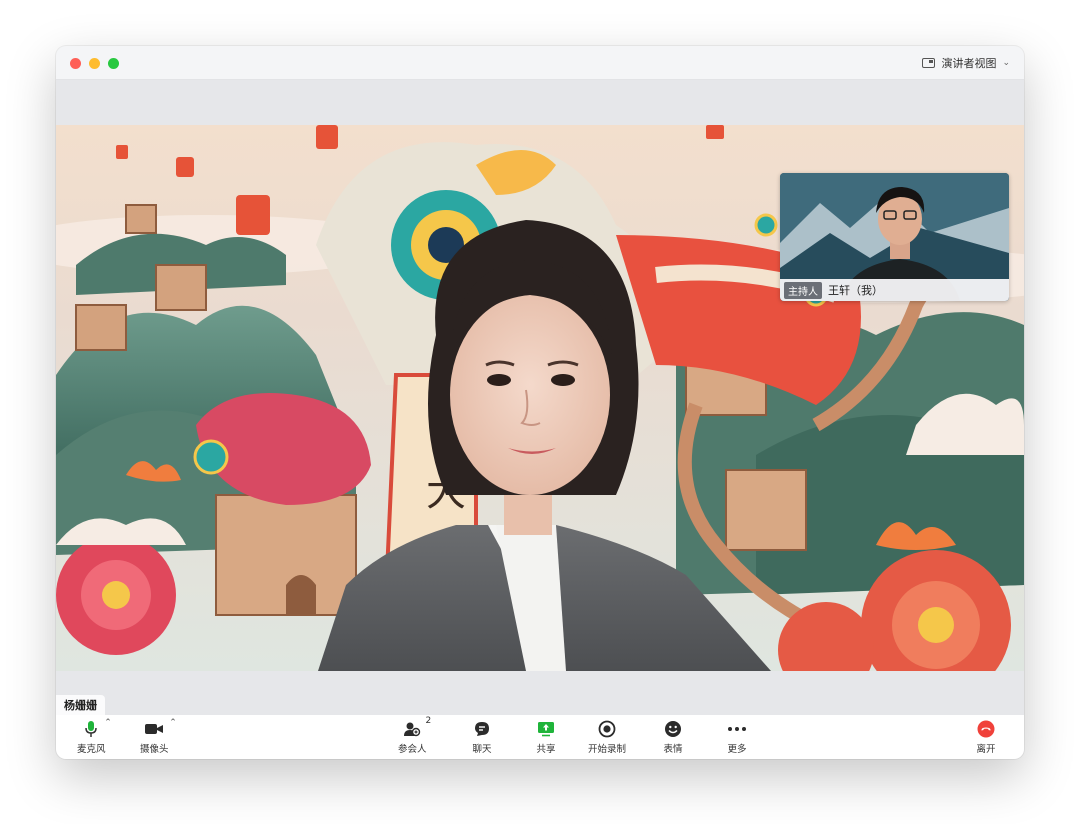  Describe the element at coordinates (673, 729) in the screenshot. I see `emoji-icon` at that location.